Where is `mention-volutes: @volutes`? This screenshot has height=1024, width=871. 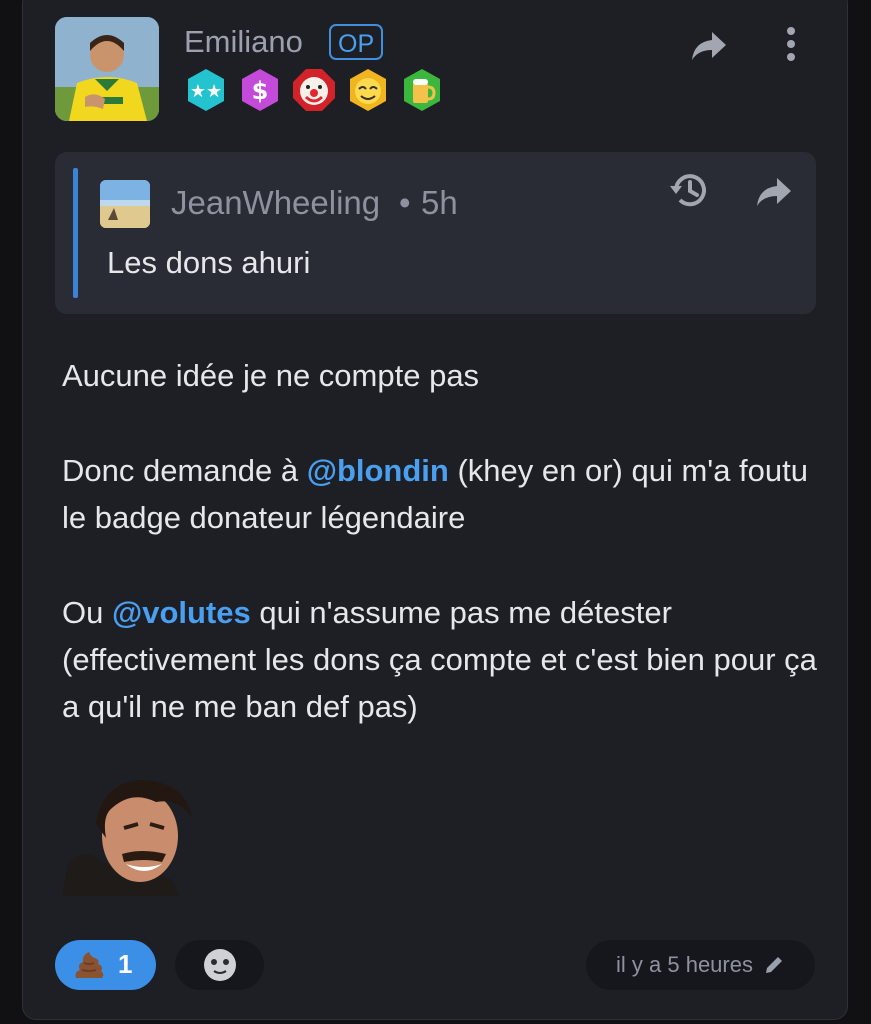
mention-volutes: @volutes is located at coordinates (181, 612).